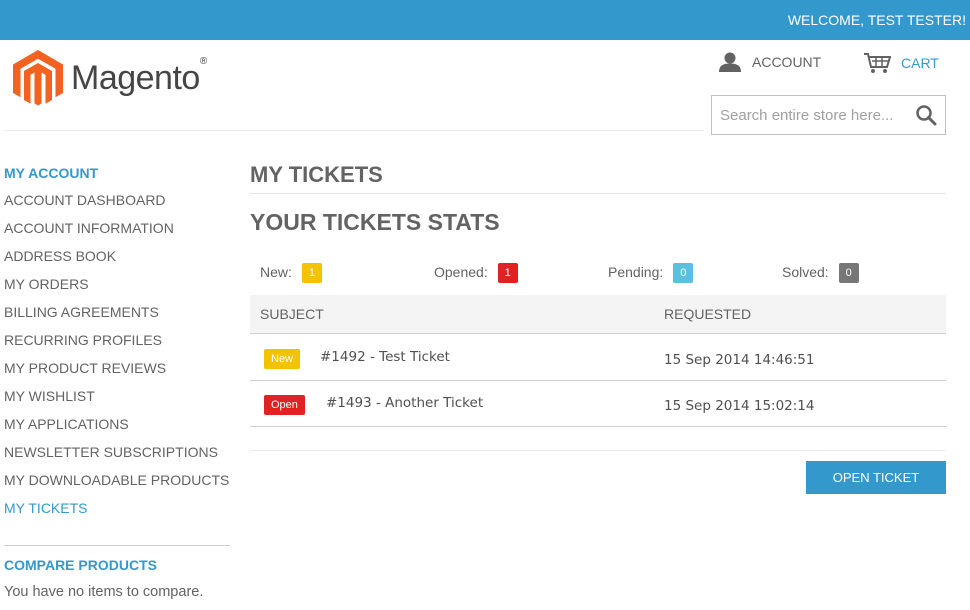 The width and height of the screenshot is (970, 610). I want to click on stat-pending: Pending: 0, so click(651, 272).